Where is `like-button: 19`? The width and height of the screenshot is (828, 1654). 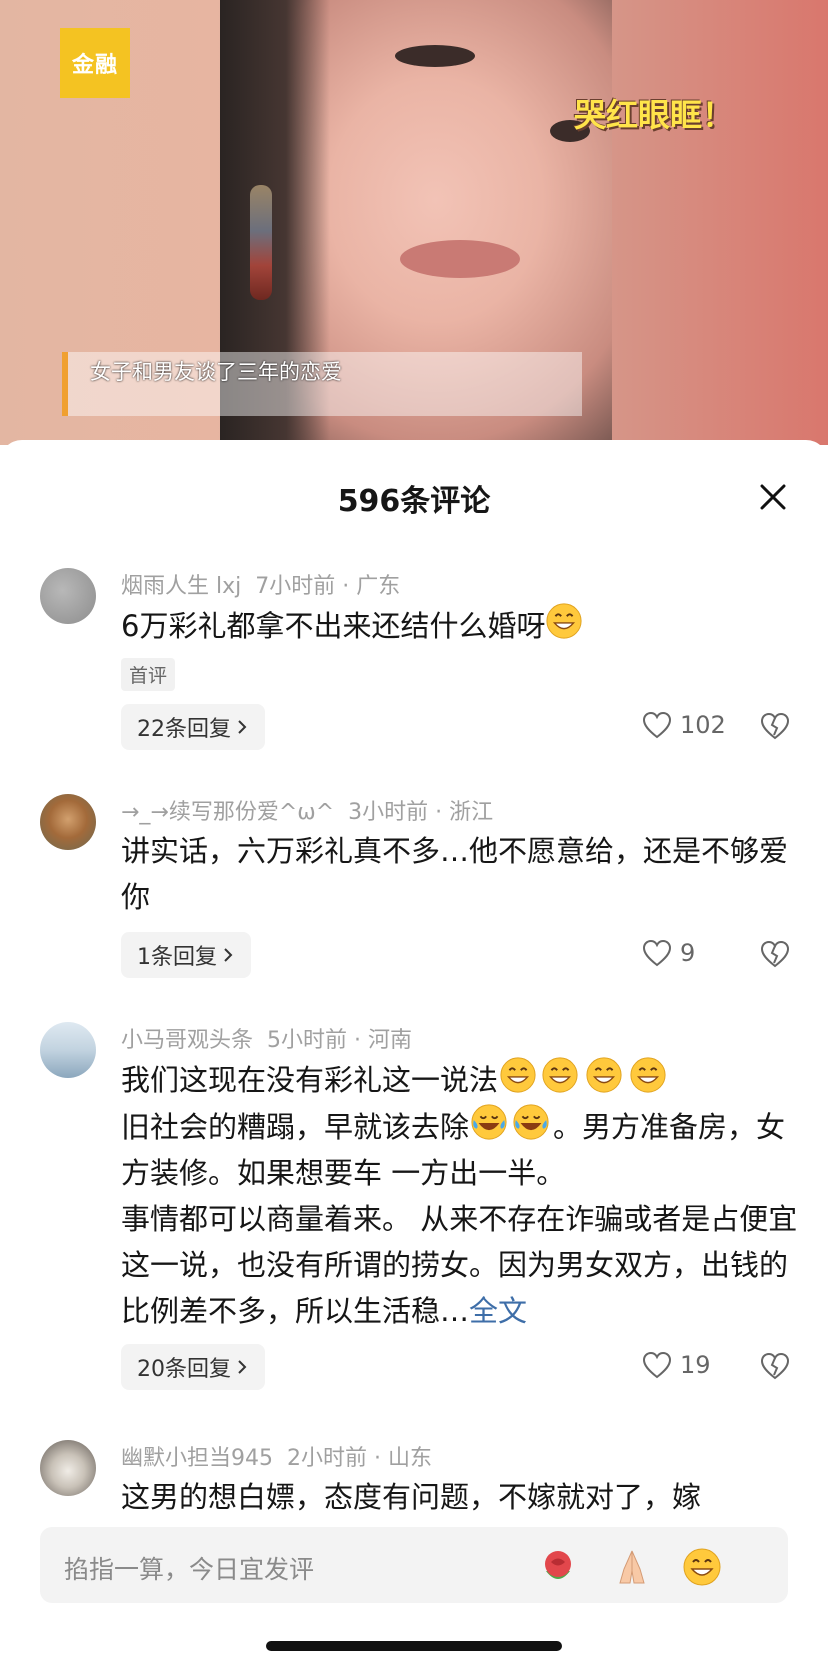
like-button: 19 is located at coordinates (676, 1365).